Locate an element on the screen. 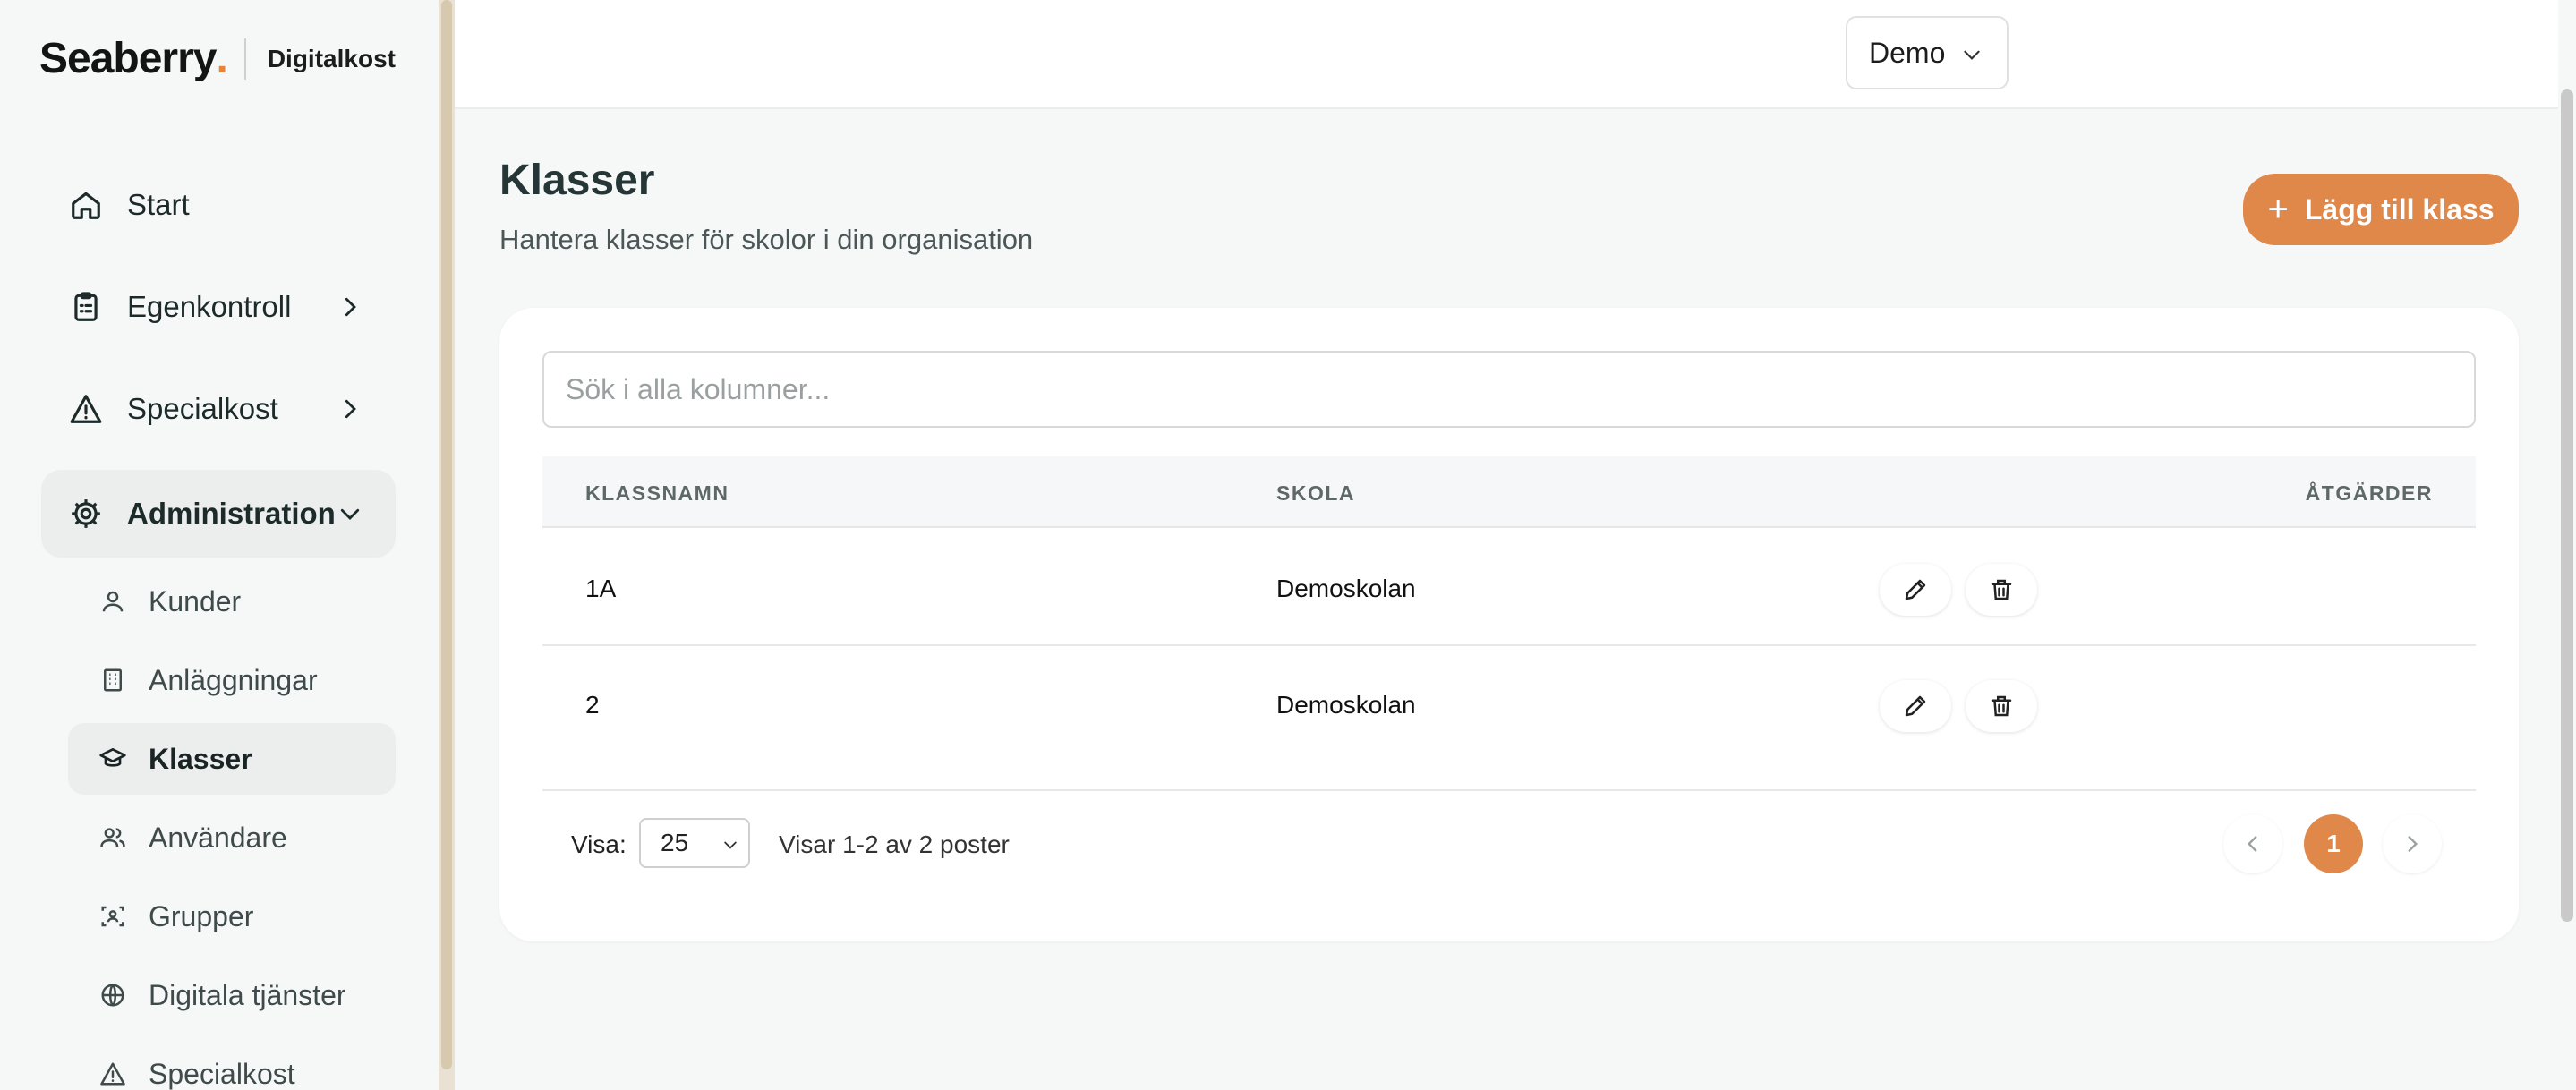 Image resolution: width=2576 pixels, height=1090 pixels. class-name-cell: 2 is located at coordinates (592, 705).